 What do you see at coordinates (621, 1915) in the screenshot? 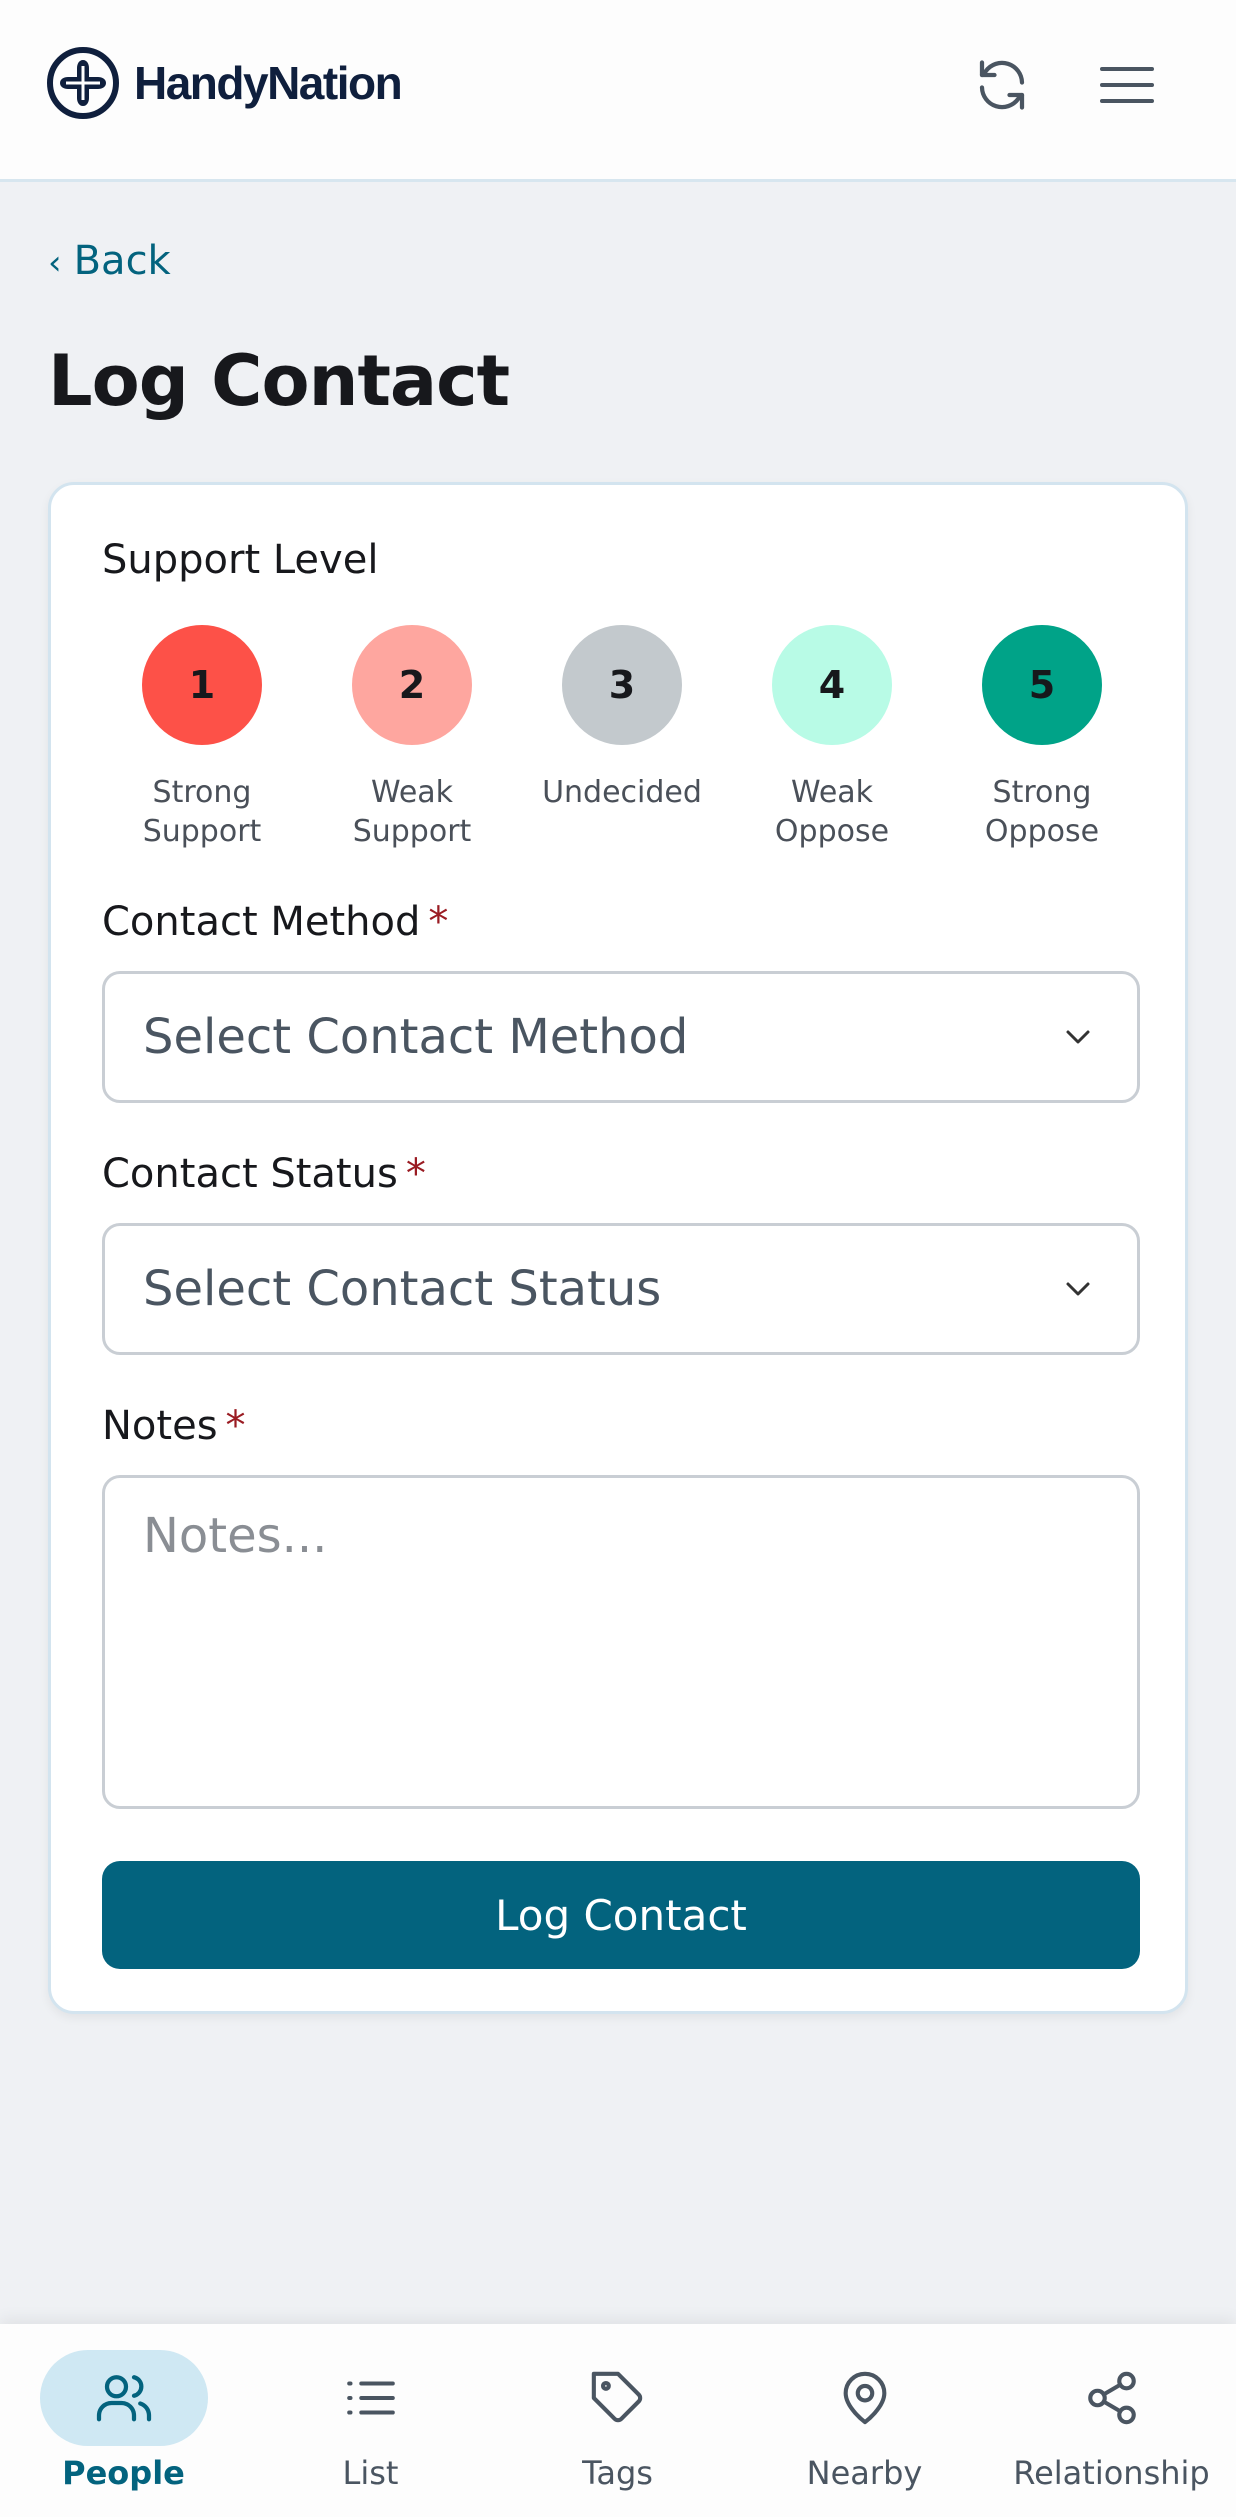
I see `log-contact-button: Log Contact` at bounding box center [621, 1915].